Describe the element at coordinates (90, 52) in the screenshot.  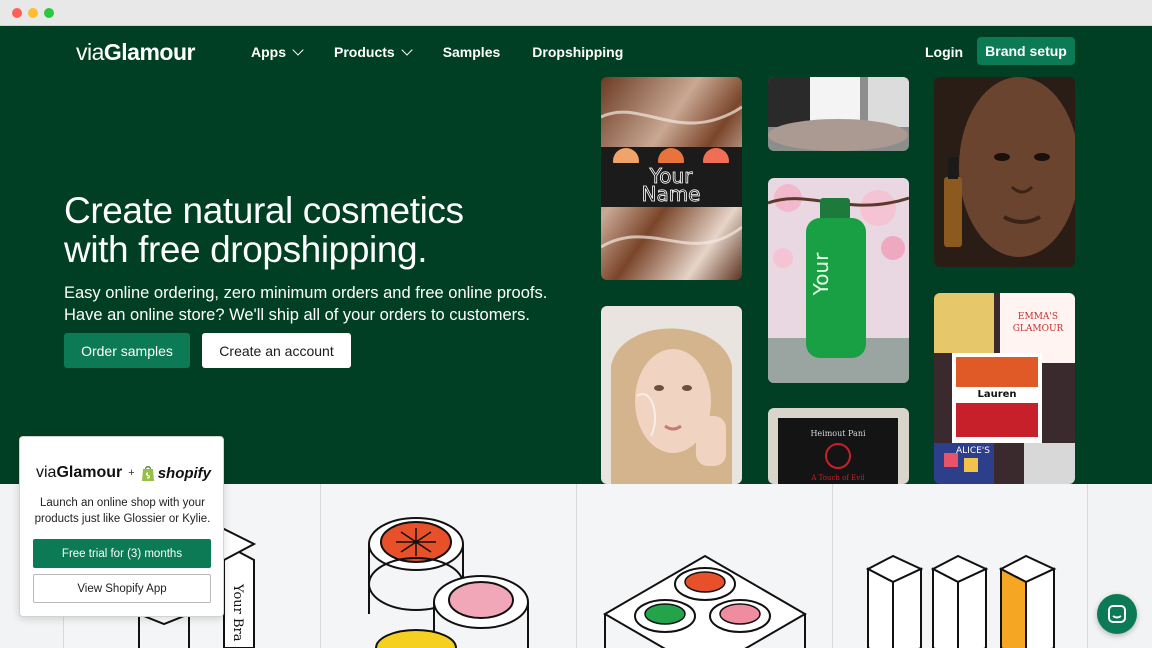
I see `logo-via: via` at that location.